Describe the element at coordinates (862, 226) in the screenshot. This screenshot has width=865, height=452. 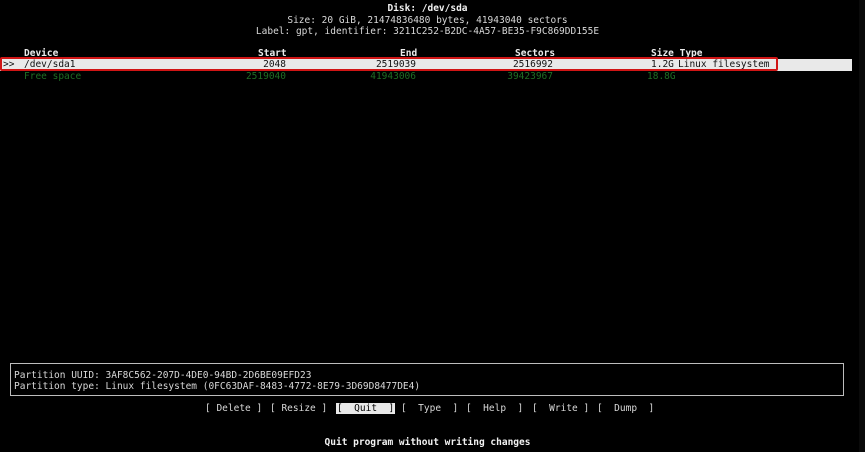
I see `window-scrollbar` at that location.